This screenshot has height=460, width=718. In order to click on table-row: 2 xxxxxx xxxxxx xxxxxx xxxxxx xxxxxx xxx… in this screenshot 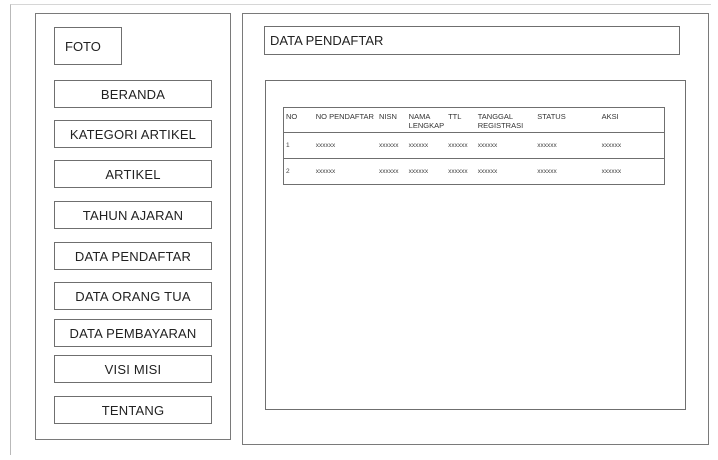, I will do `click(474, 171)`.